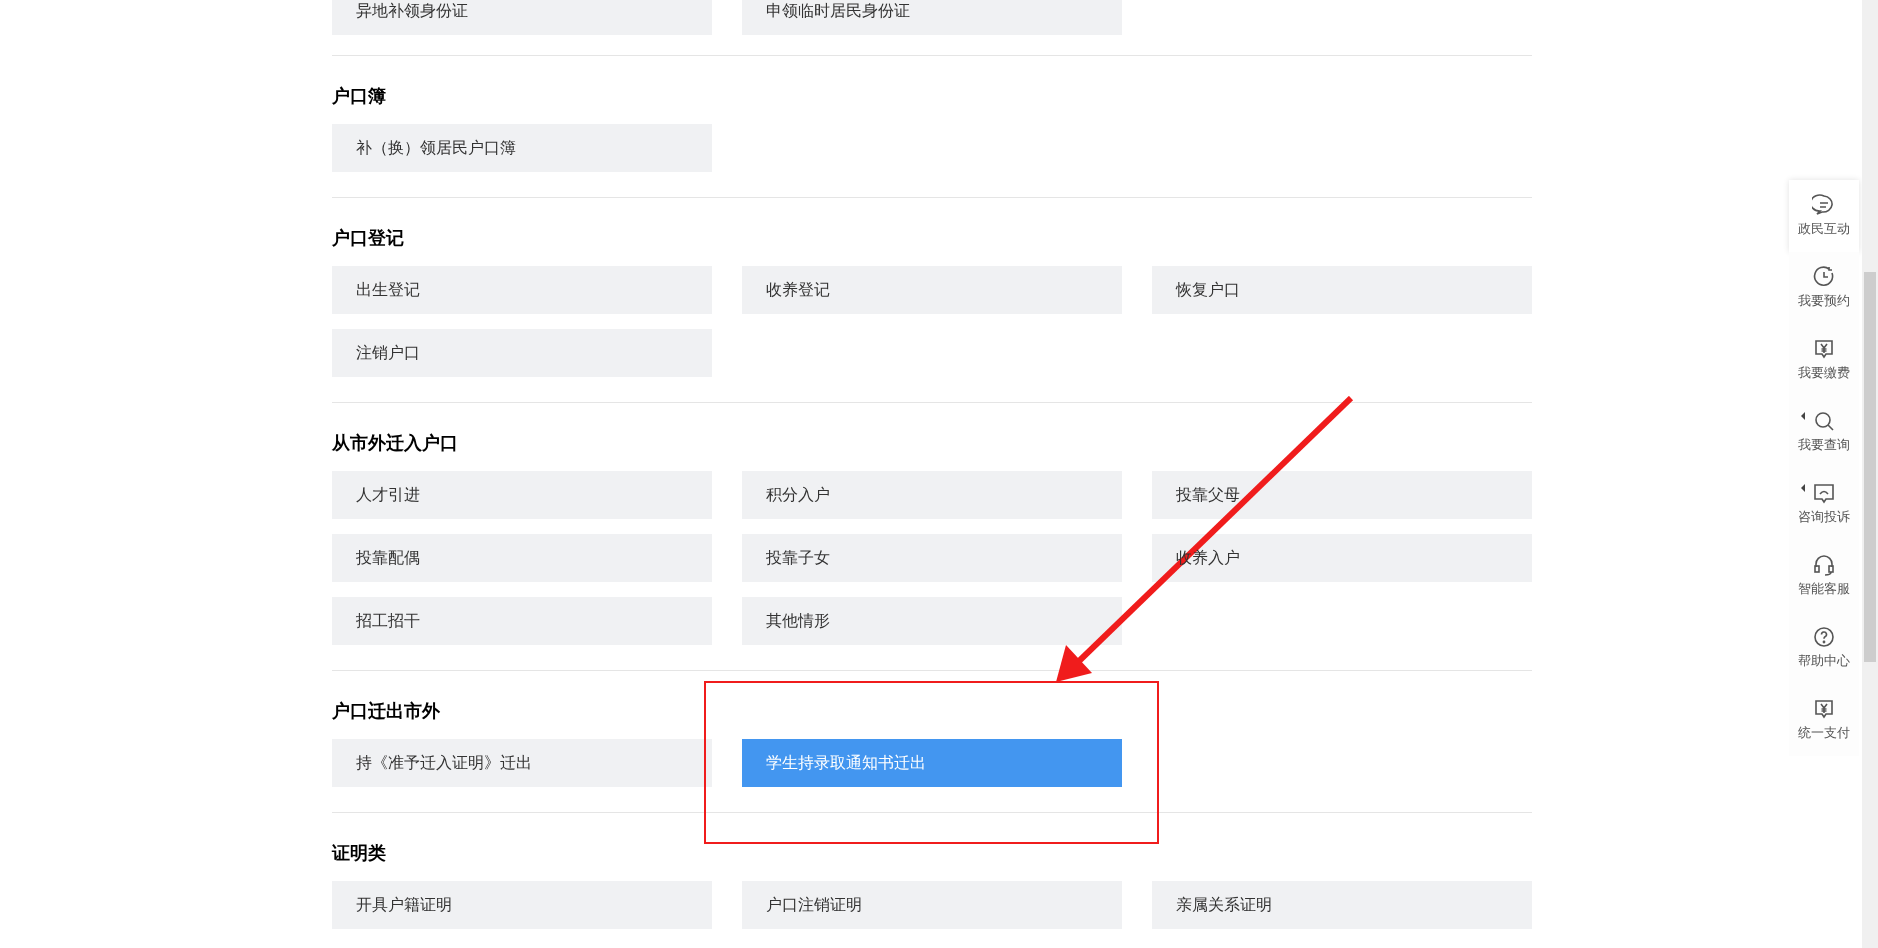  I want to click on service-item: 其他情形, so click(932, 621).